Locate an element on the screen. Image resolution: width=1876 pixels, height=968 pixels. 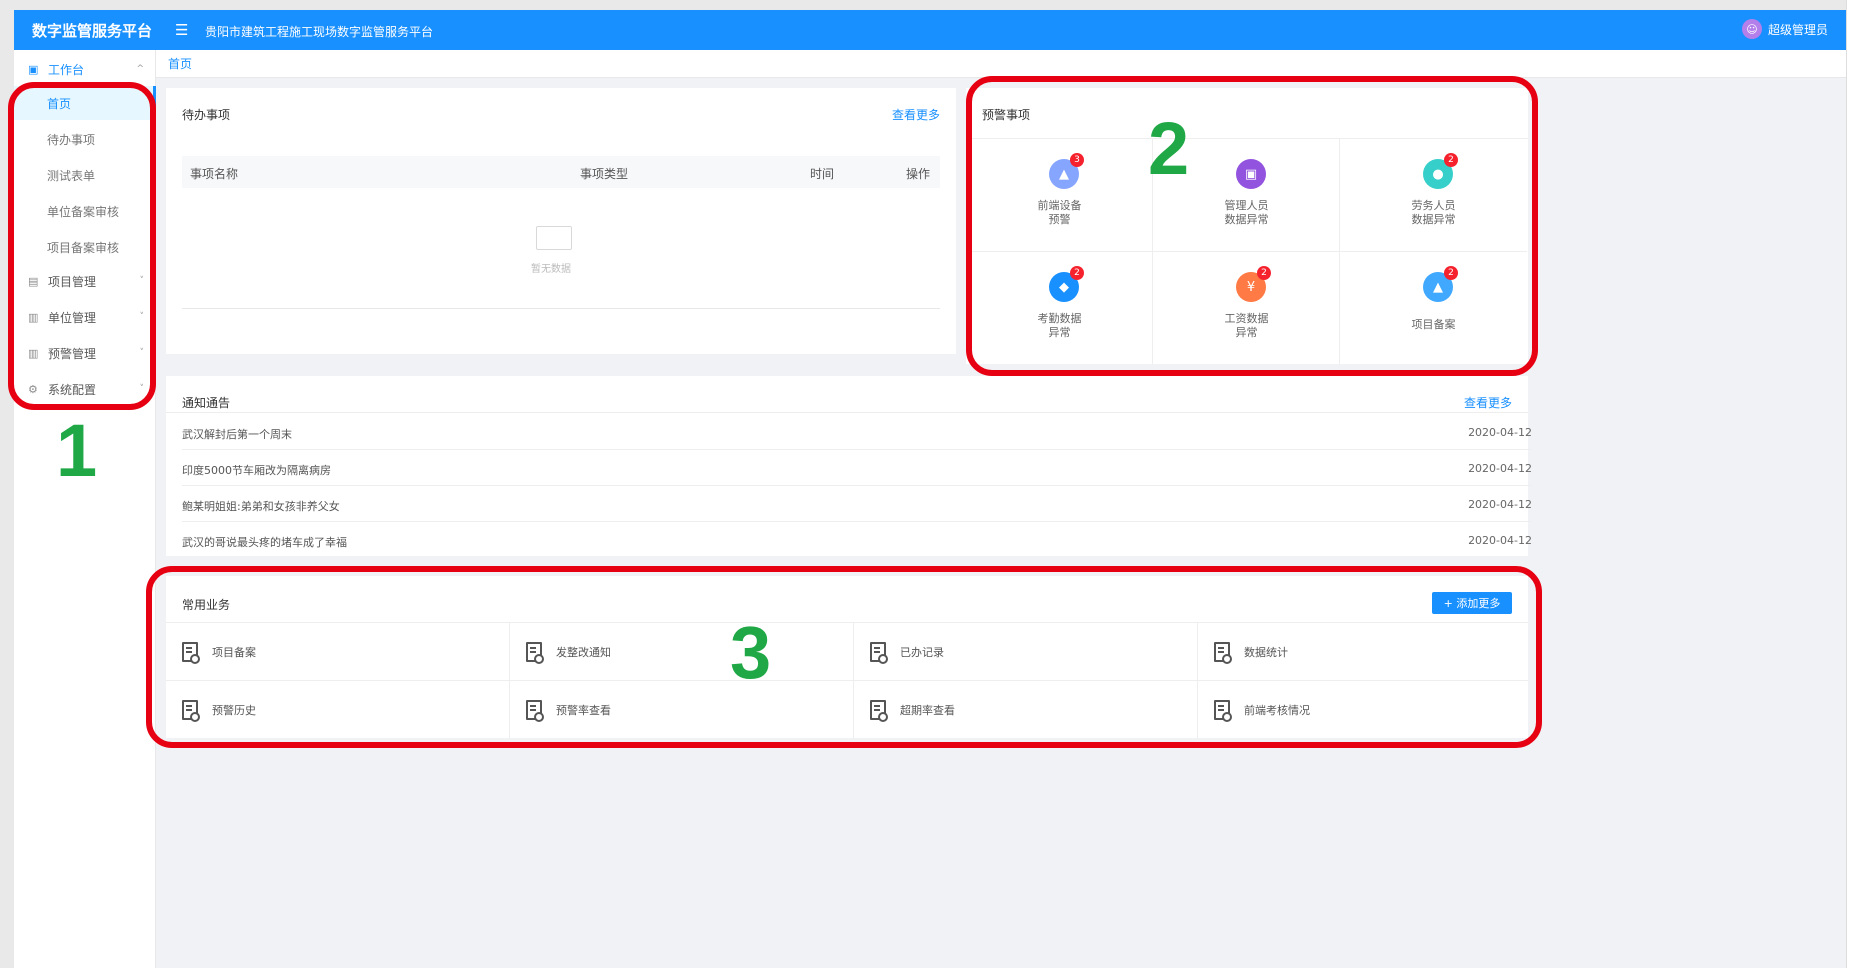
warning-tile-attendance: ◆ 2 考勤数据 异常 is located at coordinates (1059, 308).